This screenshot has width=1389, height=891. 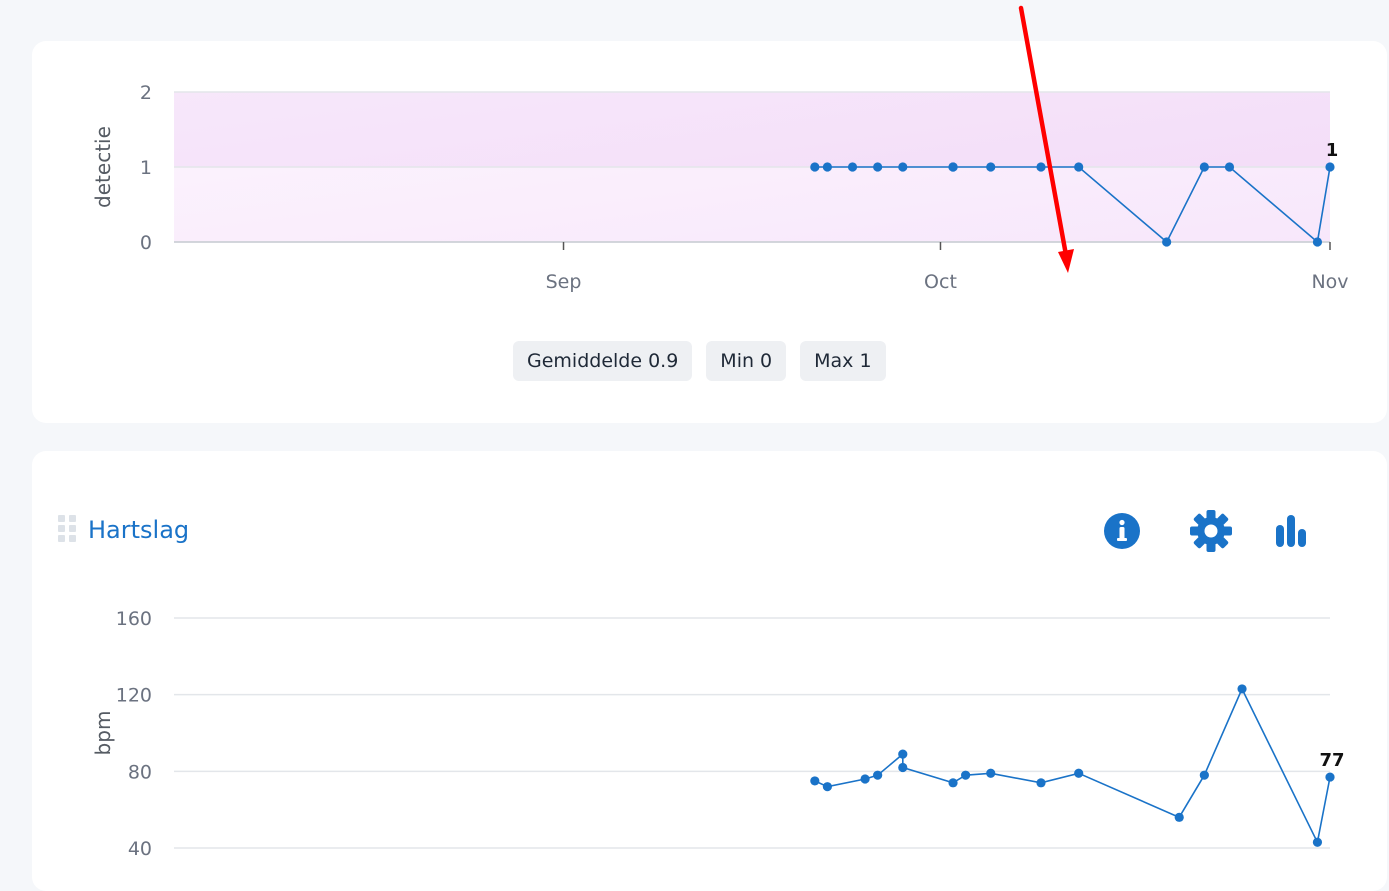 I want to click on y-axis-label: detectie, so click(x=103, y=167).